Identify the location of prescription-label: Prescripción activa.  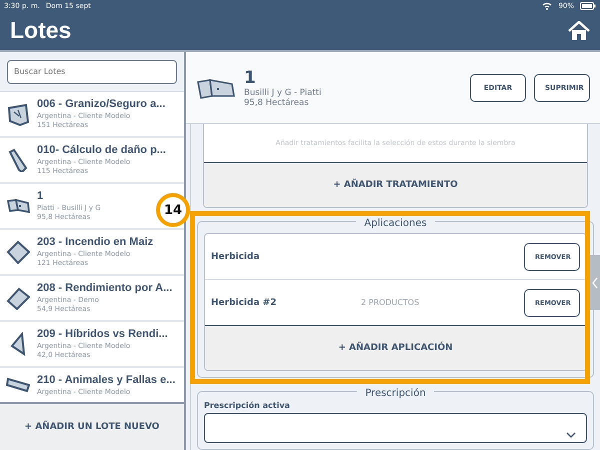
(247, 405).